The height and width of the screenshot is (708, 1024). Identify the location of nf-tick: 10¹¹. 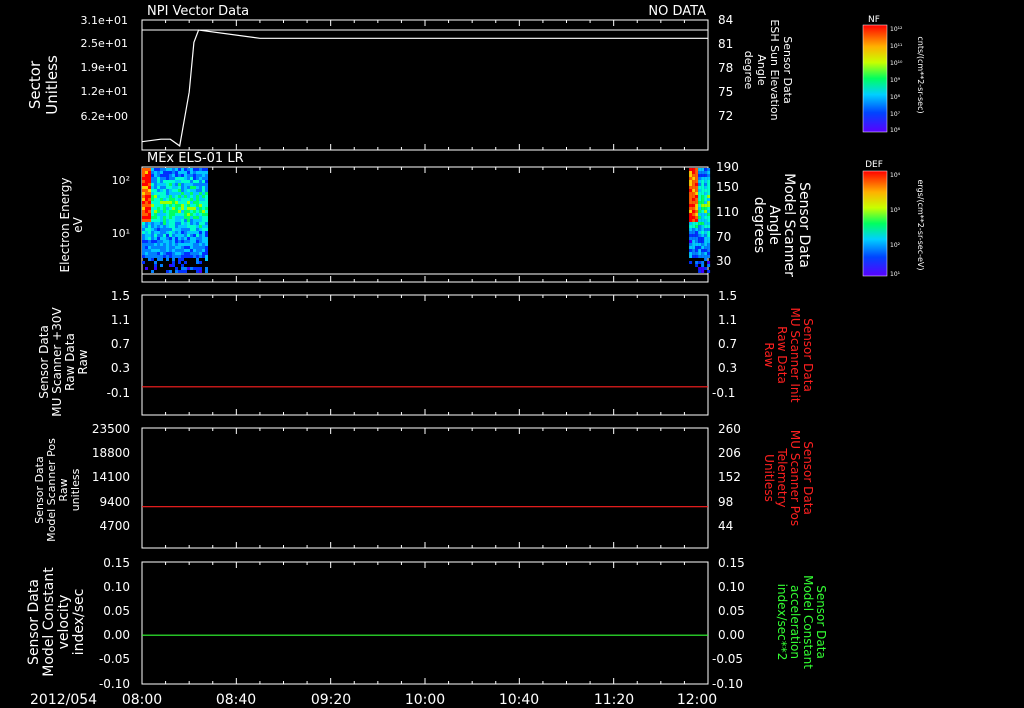
(896, 46).